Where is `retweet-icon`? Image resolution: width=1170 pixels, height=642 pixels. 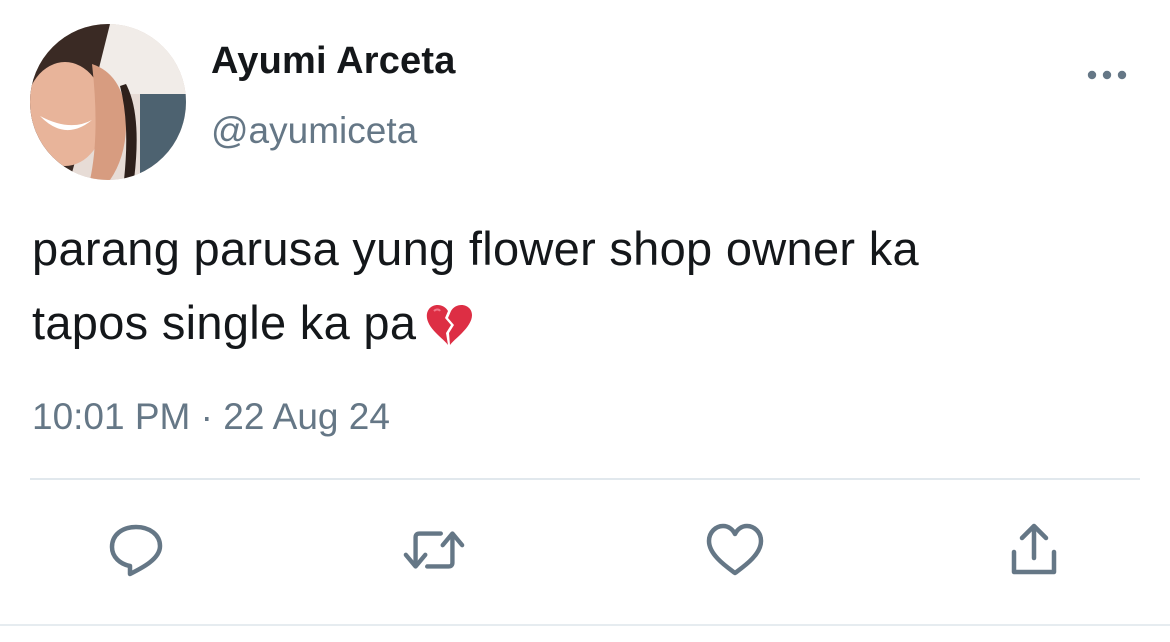 retweet-icon is located at coordinates (434, 550).